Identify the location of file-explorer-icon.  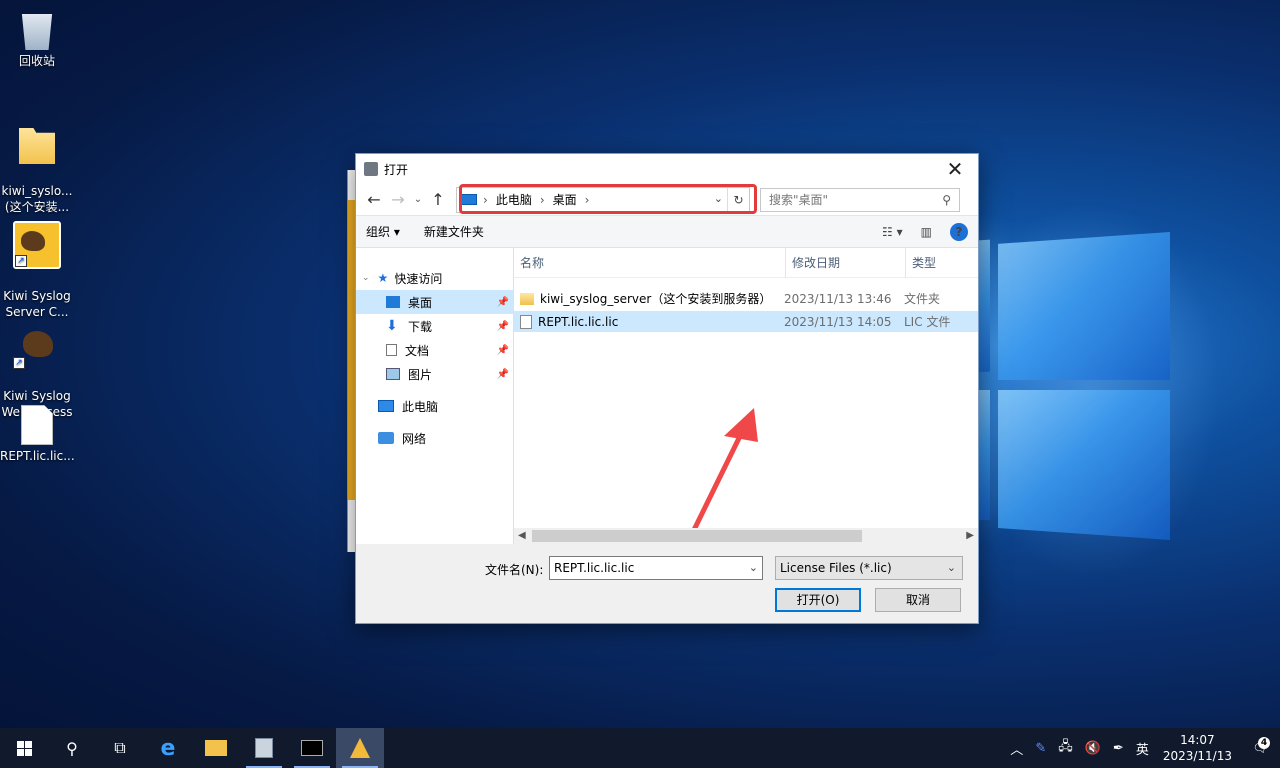
(216, 748).